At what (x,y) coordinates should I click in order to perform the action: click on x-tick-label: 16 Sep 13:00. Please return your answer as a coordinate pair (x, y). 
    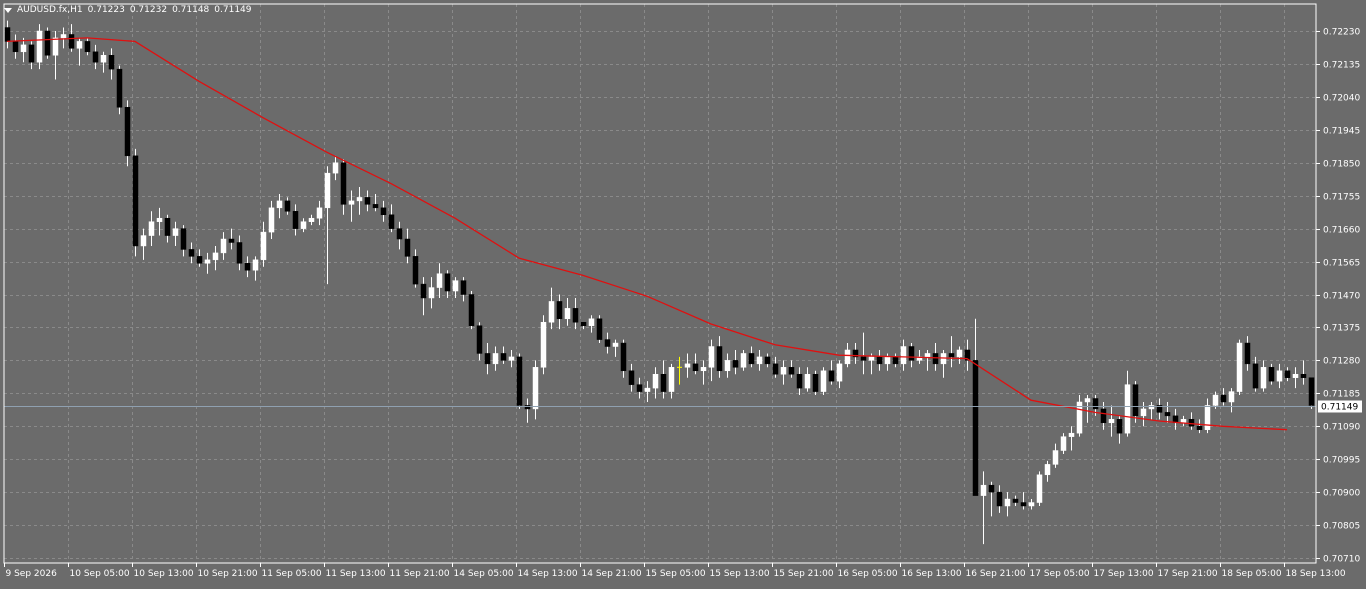
    Looking at the image, I should click on (932, 574).